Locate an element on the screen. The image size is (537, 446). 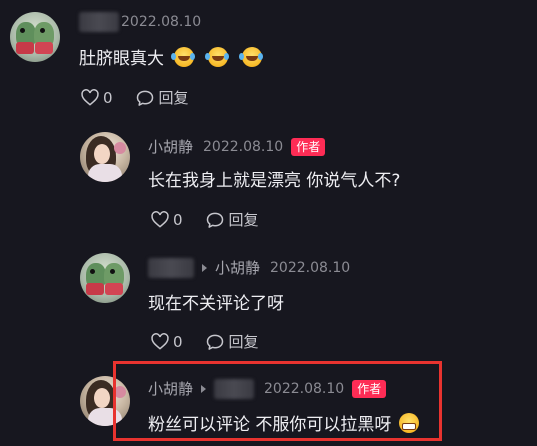
comment-text-row: 长在我身上就是漂亮 你说气人不? is located at coordinates (274, 178).